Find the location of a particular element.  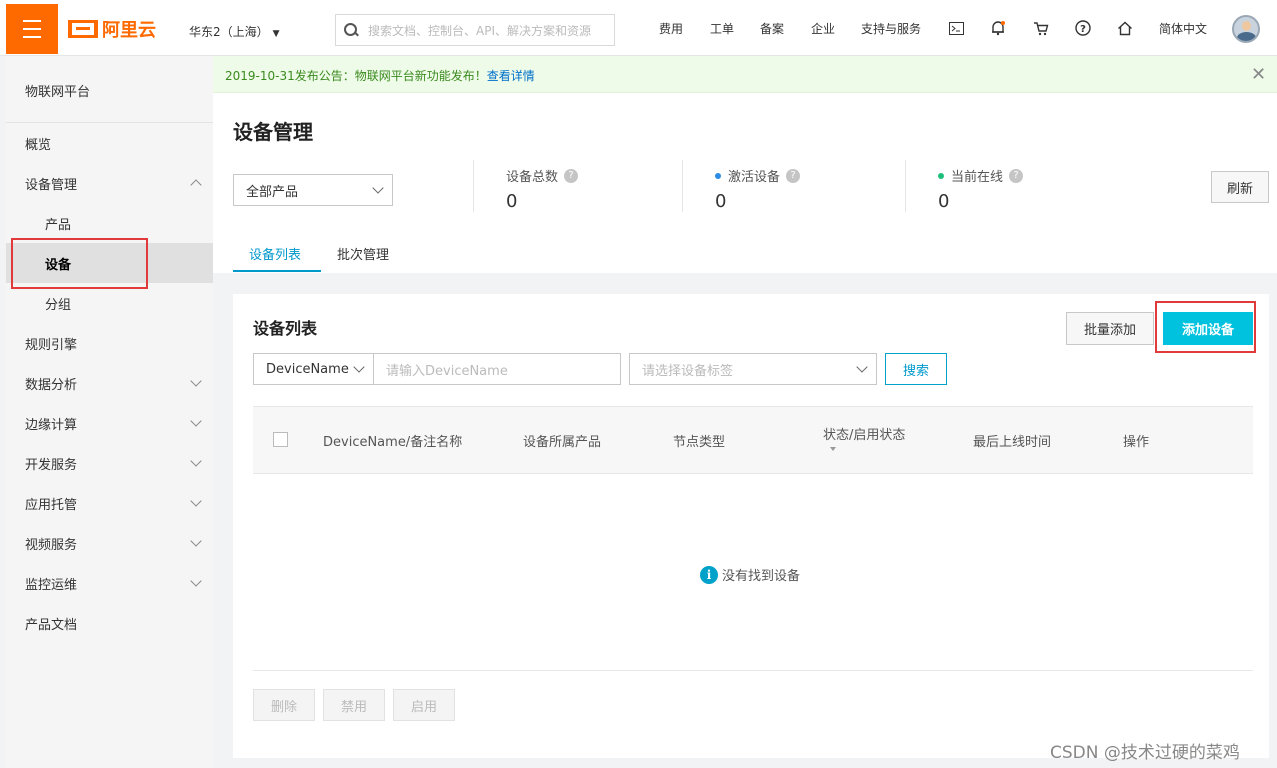

sidebar-title: 物联网平台 is located at coordinates (58, 92).